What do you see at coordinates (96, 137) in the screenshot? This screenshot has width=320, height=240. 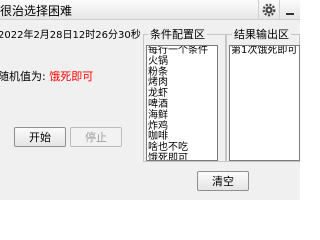 I see `stop-button: 停止` at bounding box center [96, 137].